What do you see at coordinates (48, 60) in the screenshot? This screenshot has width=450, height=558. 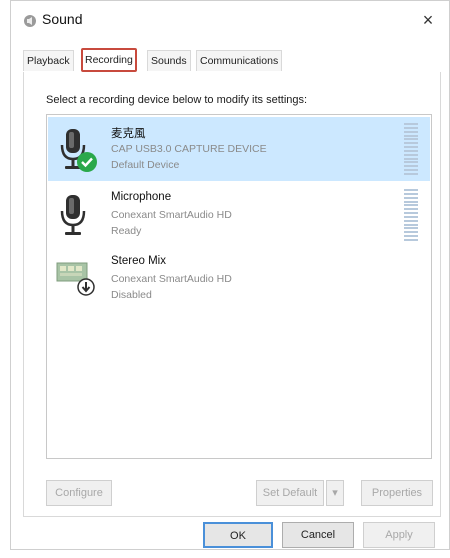 I see `tab-playback: Playback` at bounding box center [48, 60].